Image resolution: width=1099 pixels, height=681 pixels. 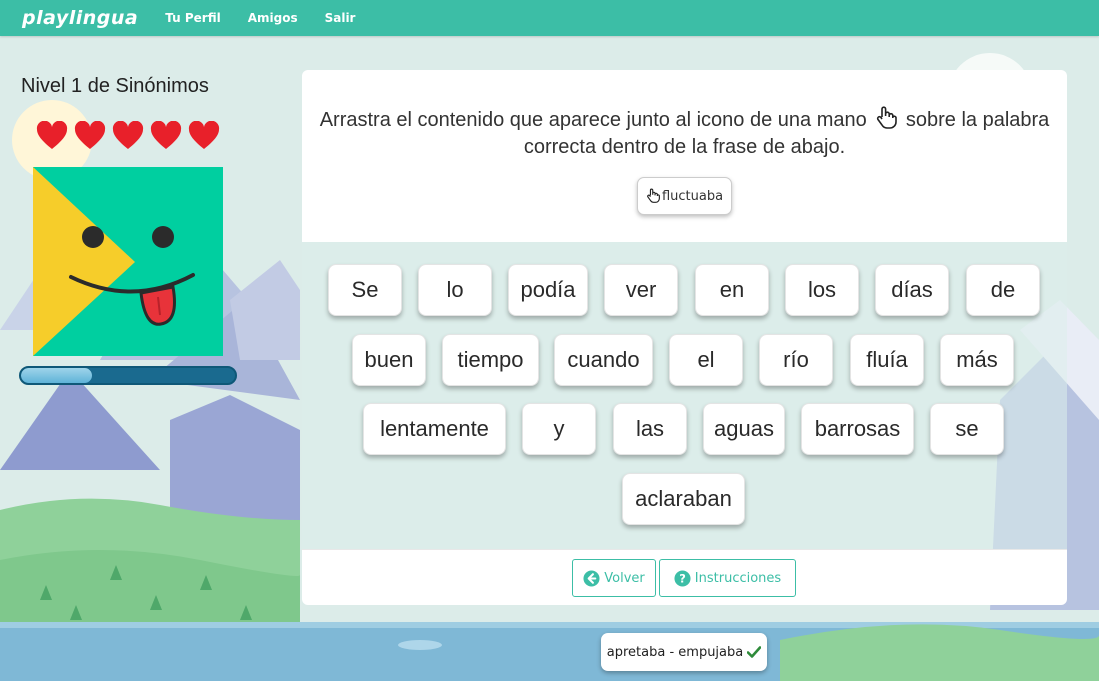 What do you see at coordinates (340, 18) in the screenshot?
I see `nav-link-logout: Salir` at bounding box center [340, 18].